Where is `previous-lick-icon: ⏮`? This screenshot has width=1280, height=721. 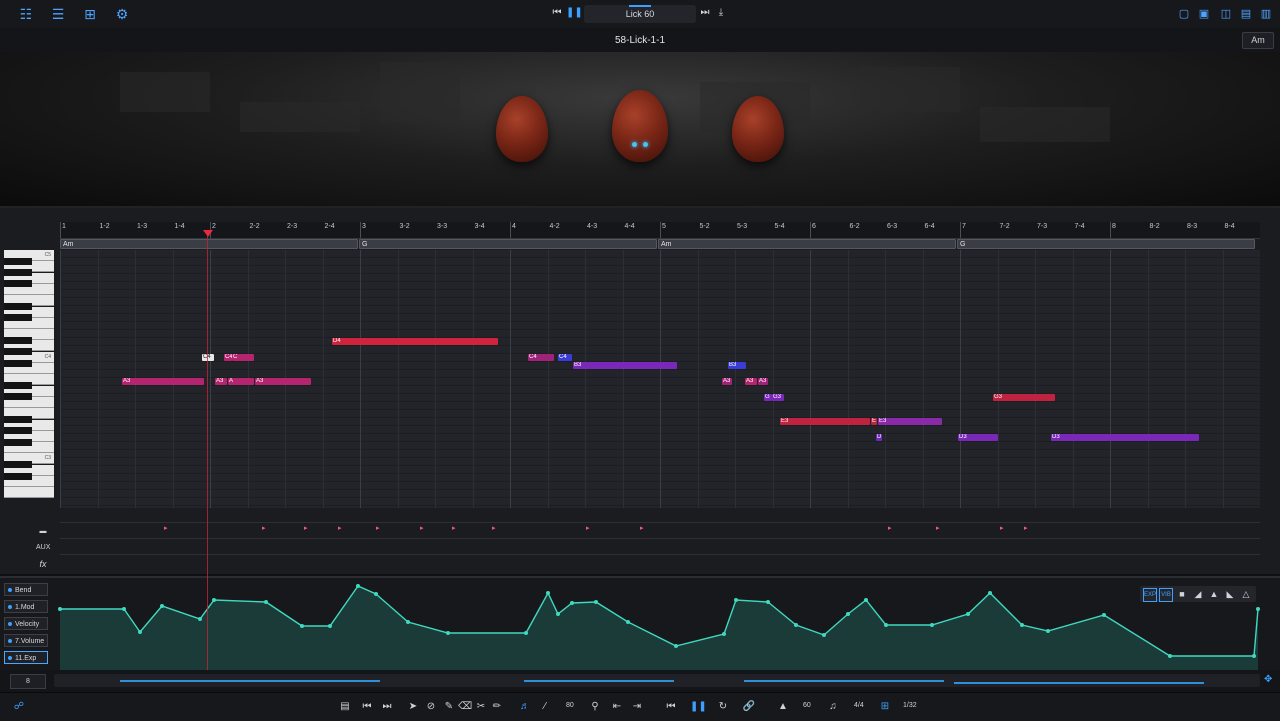
previous-lick-icon: ⏮ is located at coordinates (557, 13).